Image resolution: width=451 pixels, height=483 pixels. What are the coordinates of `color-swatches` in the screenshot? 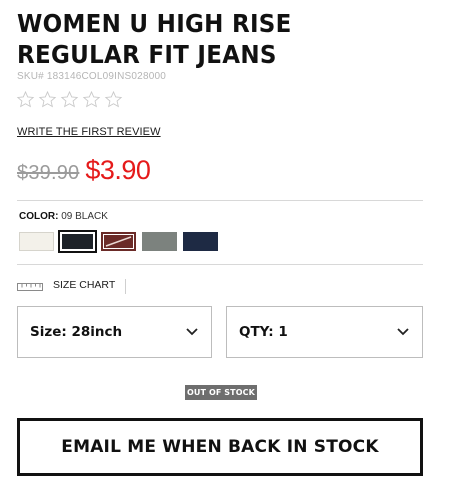 It's located at (118, 241).